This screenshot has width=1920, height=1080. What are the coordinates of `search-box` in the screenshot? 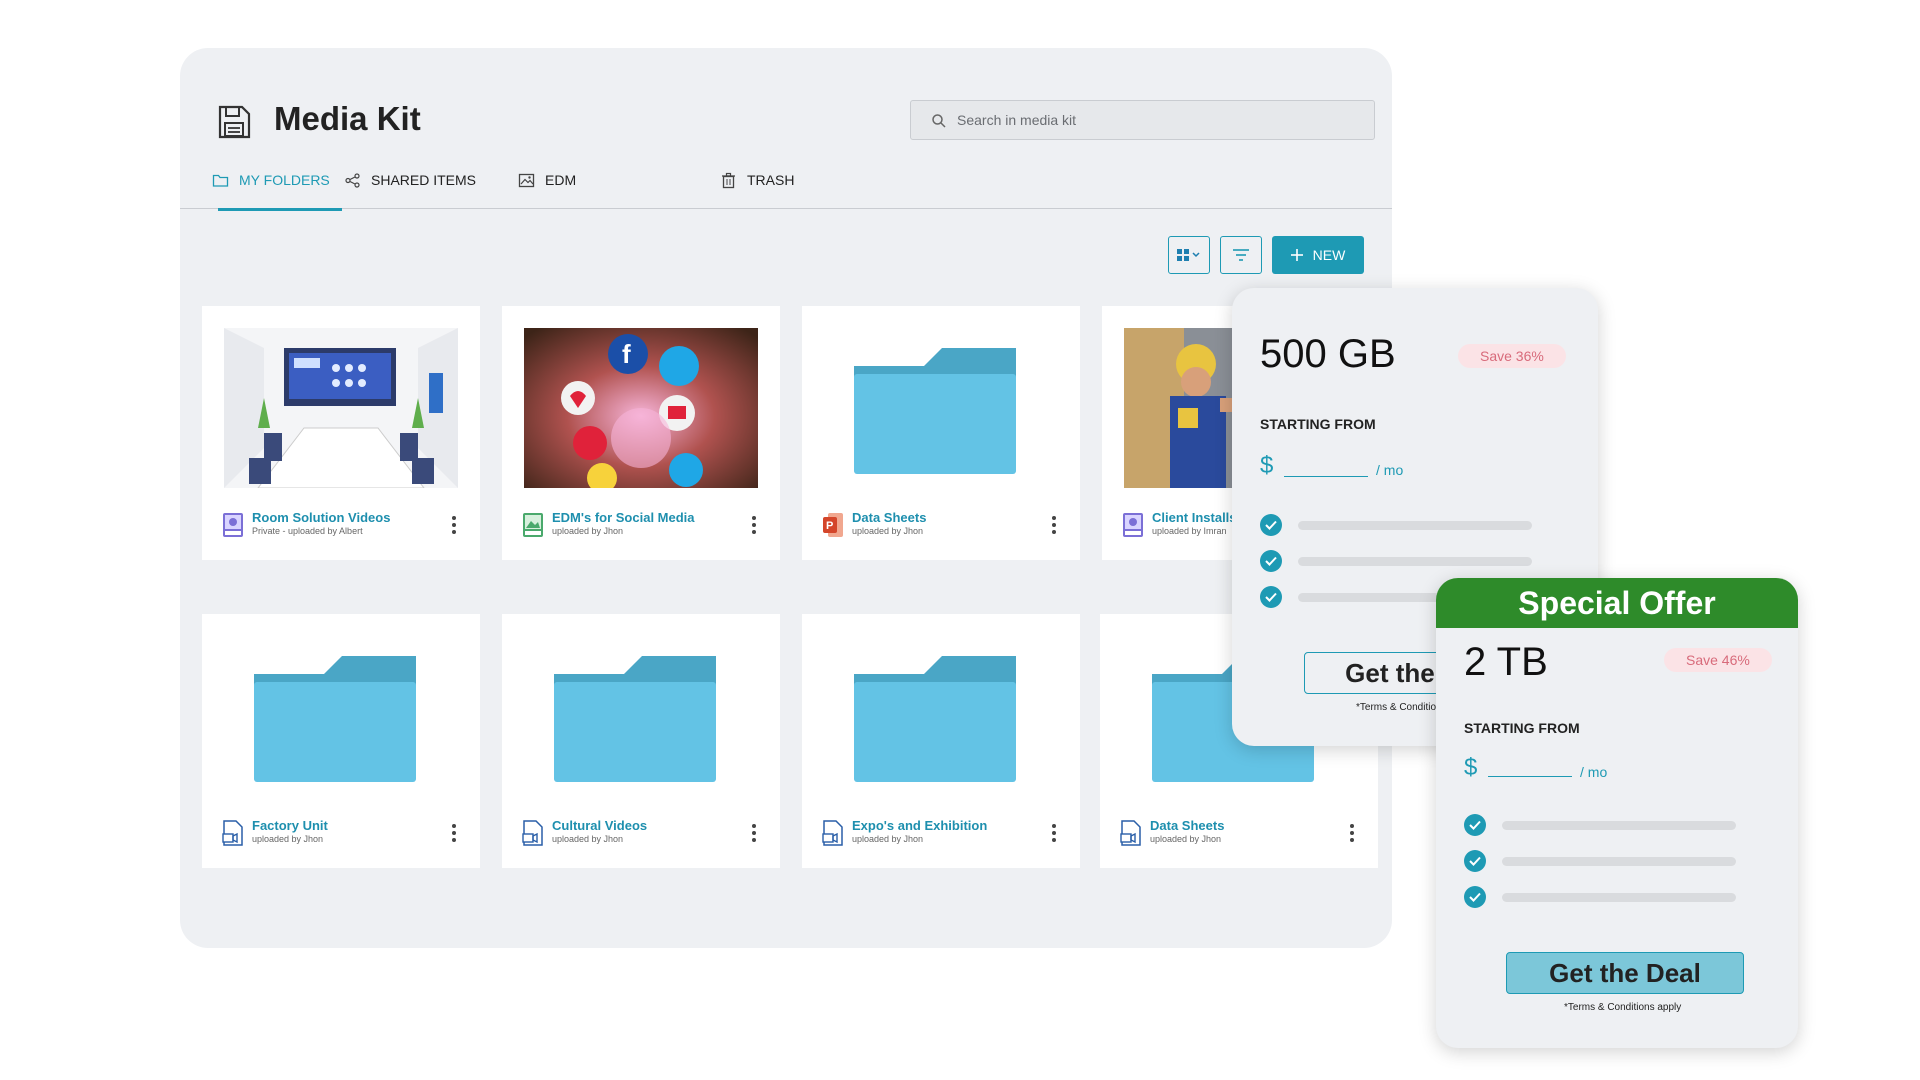 It's located at (1142, 120).